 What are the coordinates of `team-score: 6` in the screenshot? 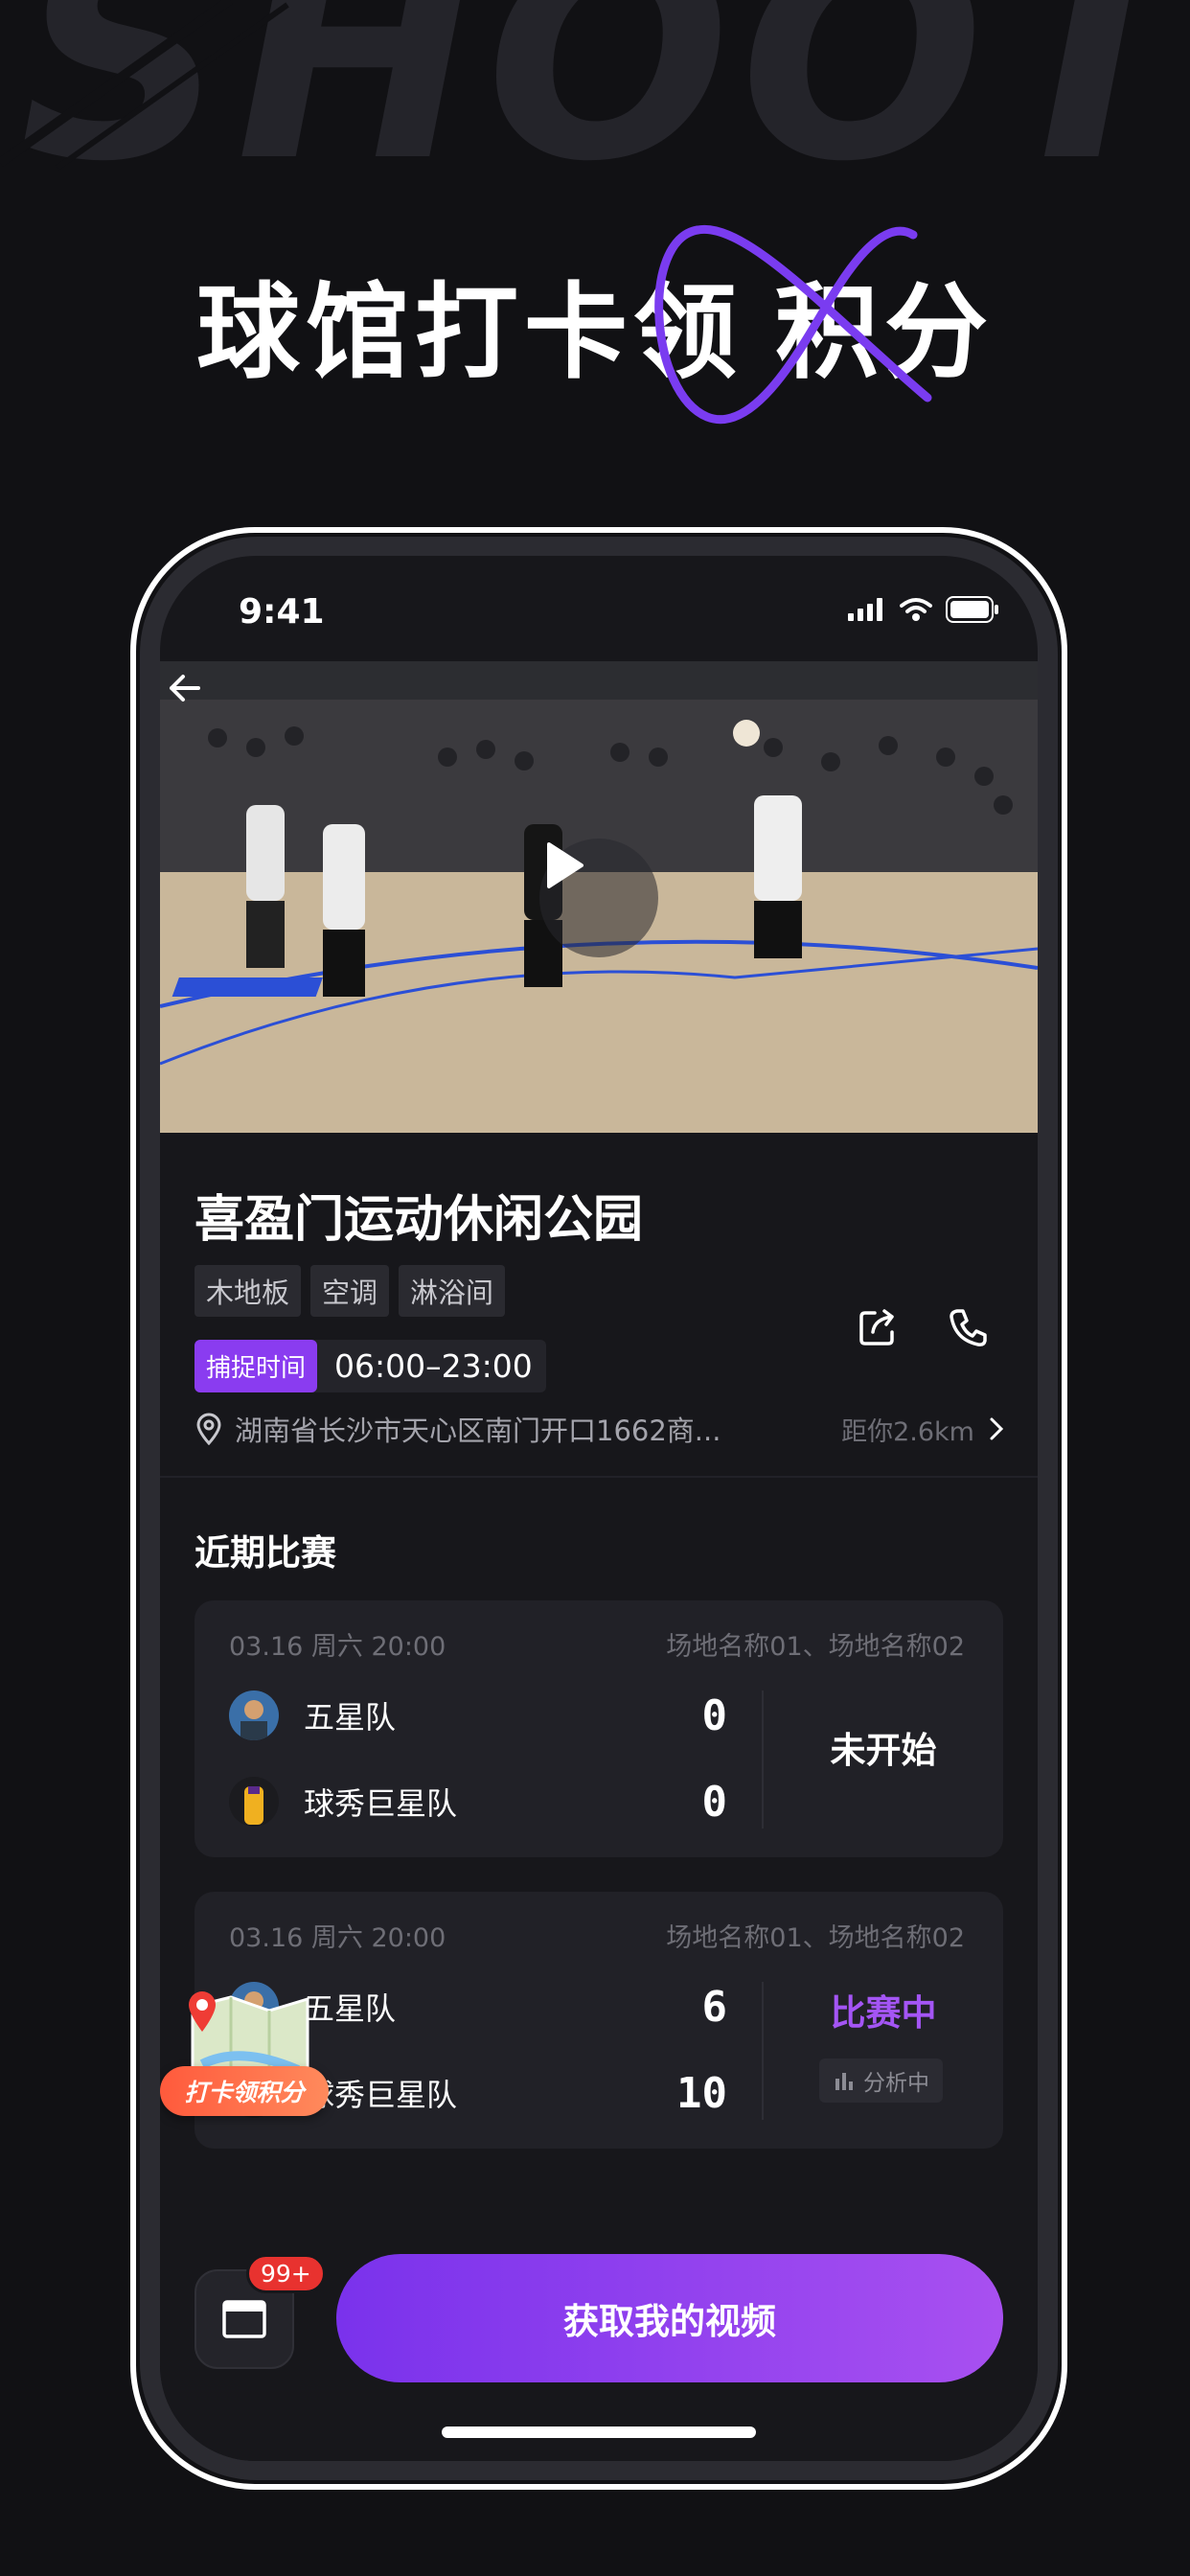 It's located at (715, 2007).